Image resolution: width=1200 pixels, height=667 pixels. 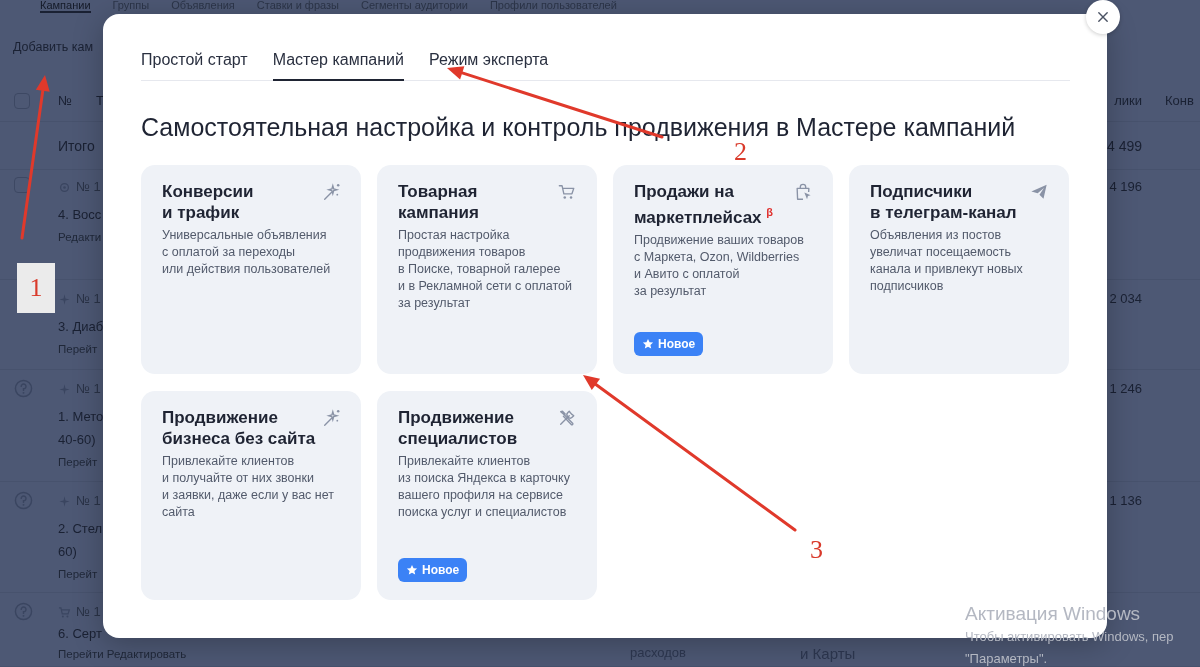 I want to click on column-header: Конв, so click(x=1179, y=100).